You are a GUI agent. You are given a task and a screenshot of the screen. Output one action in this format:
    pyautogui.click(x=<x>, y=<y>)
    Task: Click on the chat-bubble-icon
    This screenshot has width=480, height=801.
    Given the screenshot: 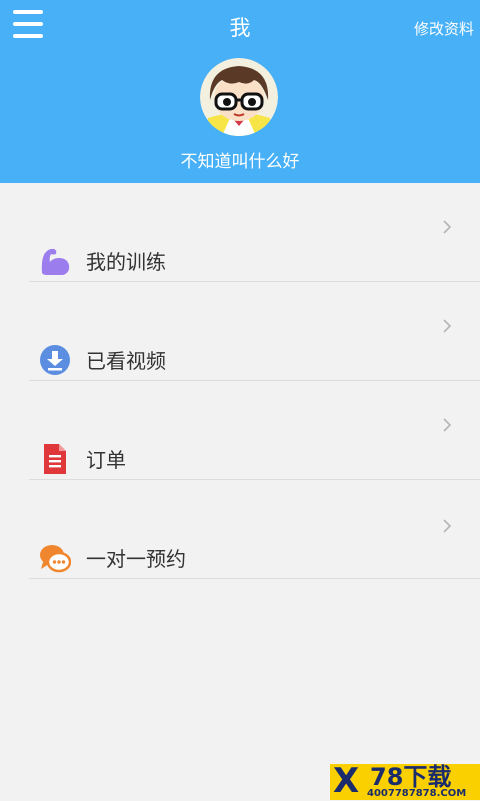 What is the action you would take?
    pyautogui.click(x=55, y=559)
    